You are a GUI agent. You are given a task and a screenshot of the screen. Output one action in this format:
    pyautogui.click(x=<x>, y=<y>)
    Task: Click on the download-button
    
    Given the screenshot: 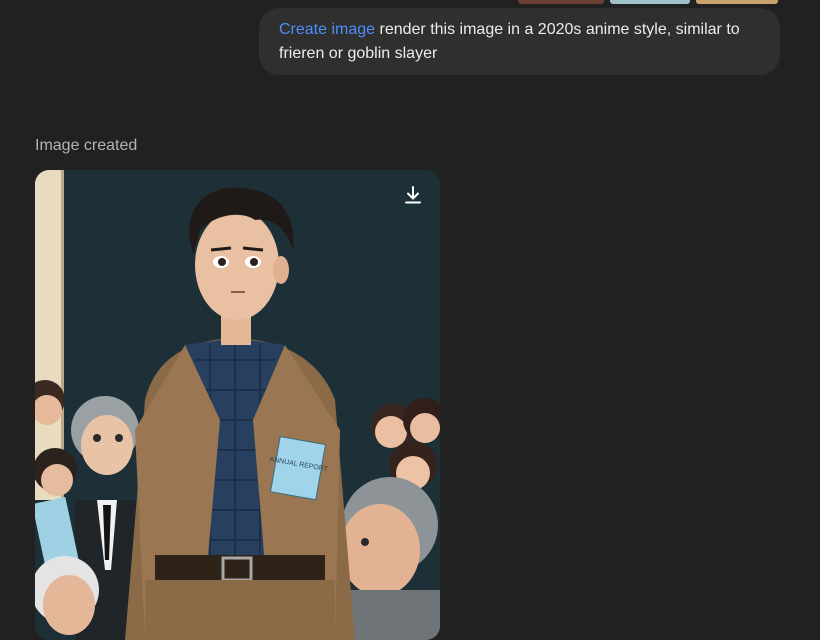 What is the action you would take?
    pyautogui.click(x=413, y=195)
    